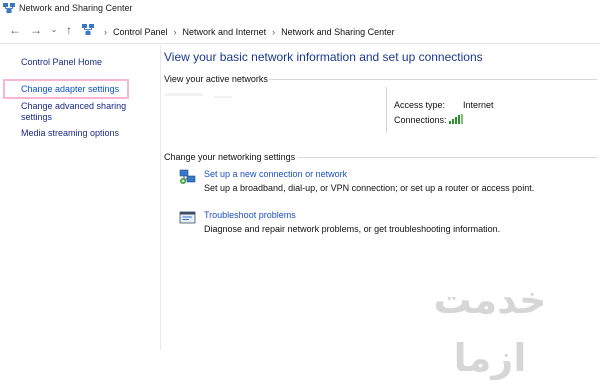  Describe the element at coordinates (187, 217) in the screenshot. I see `troubleshoot-icon` at that location.